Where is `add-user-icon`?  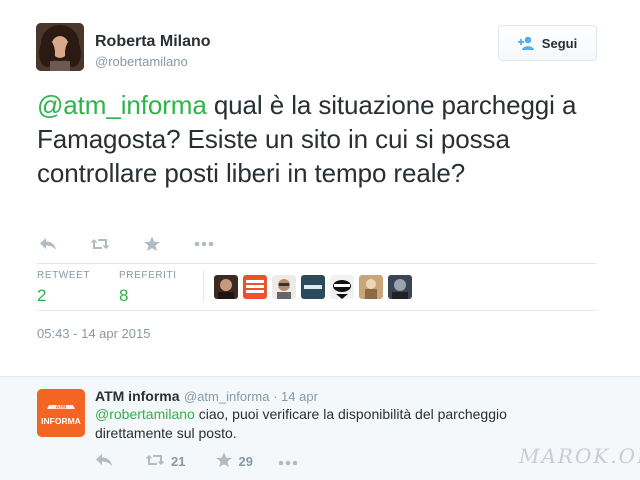
add-user-icon is located at coordinates (526, 43).